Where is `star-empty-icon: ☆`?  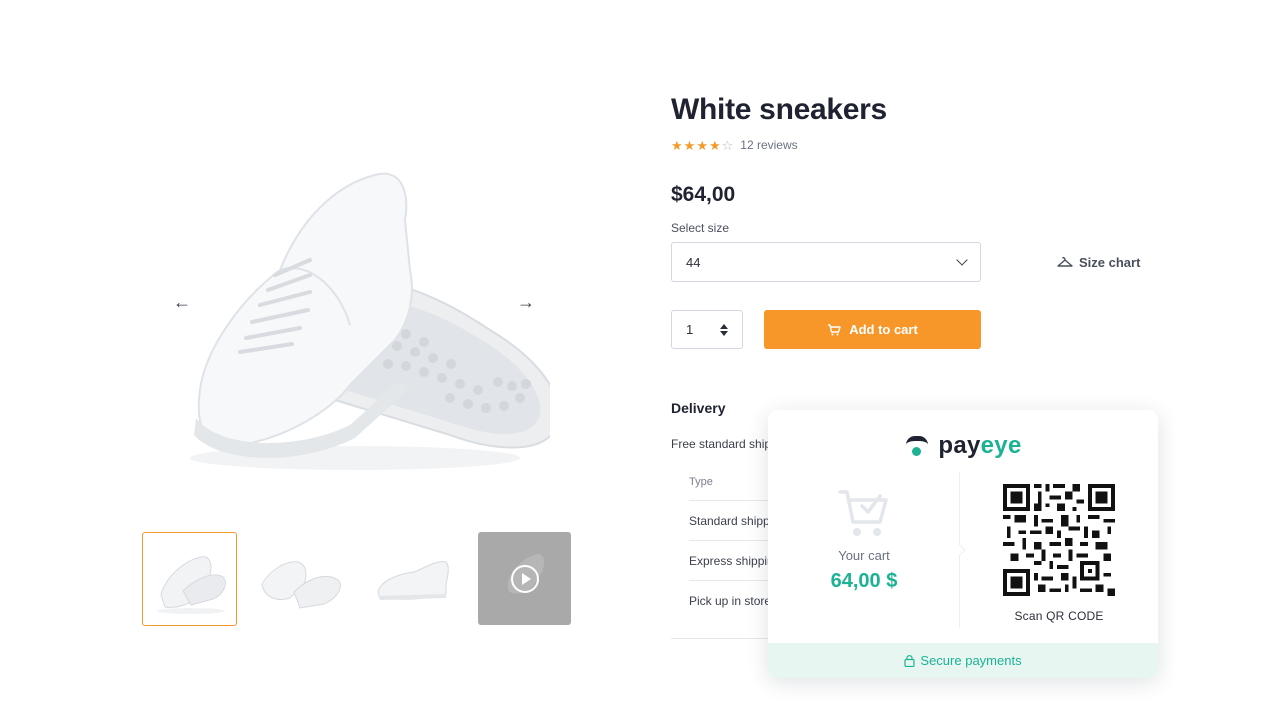
star-empty-icon: ☆ is located at coordinates (727, 145).